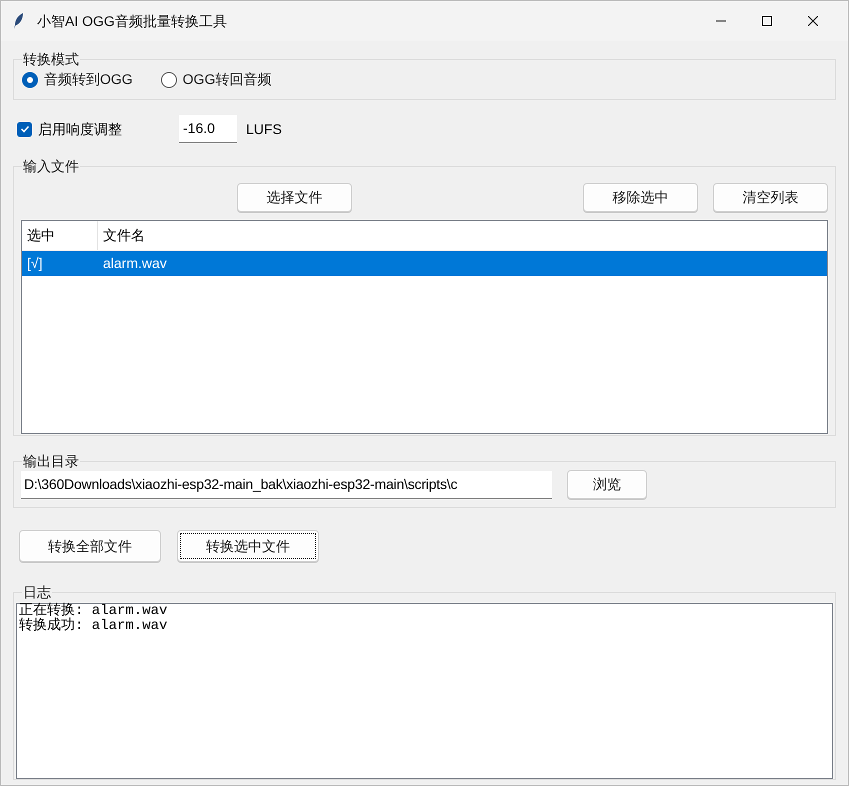  Describe the element at coordinates (135, 263) in the screenshot. I see `table-cell-text: alarm.wav` at that location.